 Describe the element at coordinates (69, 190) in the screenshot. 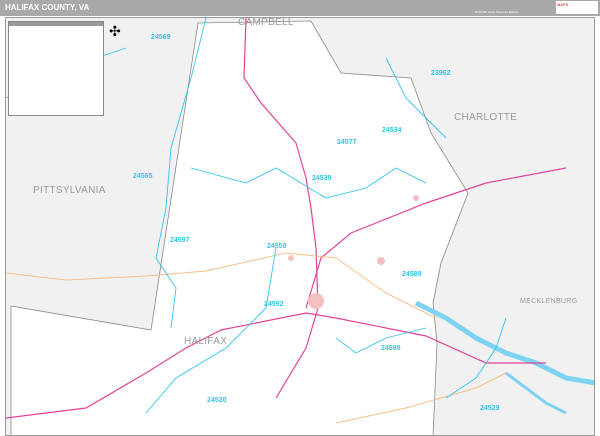

I see `county-label-pittsylvania: PITTSYLVANIA` at that location.